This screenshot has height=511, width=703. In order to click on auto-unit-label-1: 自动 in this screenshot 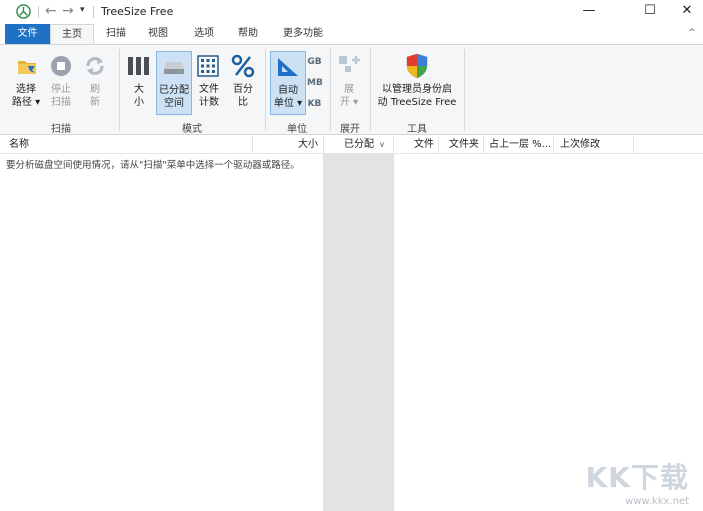, I will do `click(288, 90)`.